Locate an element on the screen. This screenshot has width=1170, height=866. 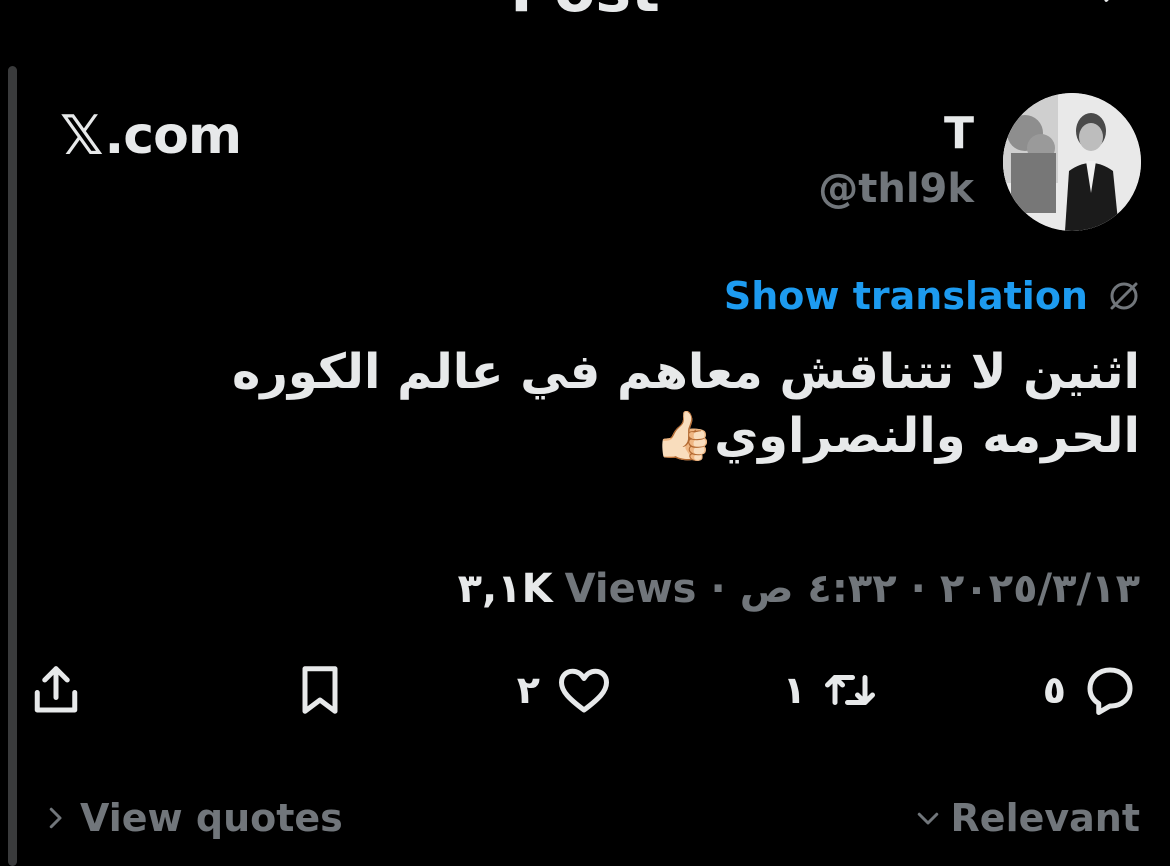
view-quotes-button: View quotes is located at coordinates (191, 818).